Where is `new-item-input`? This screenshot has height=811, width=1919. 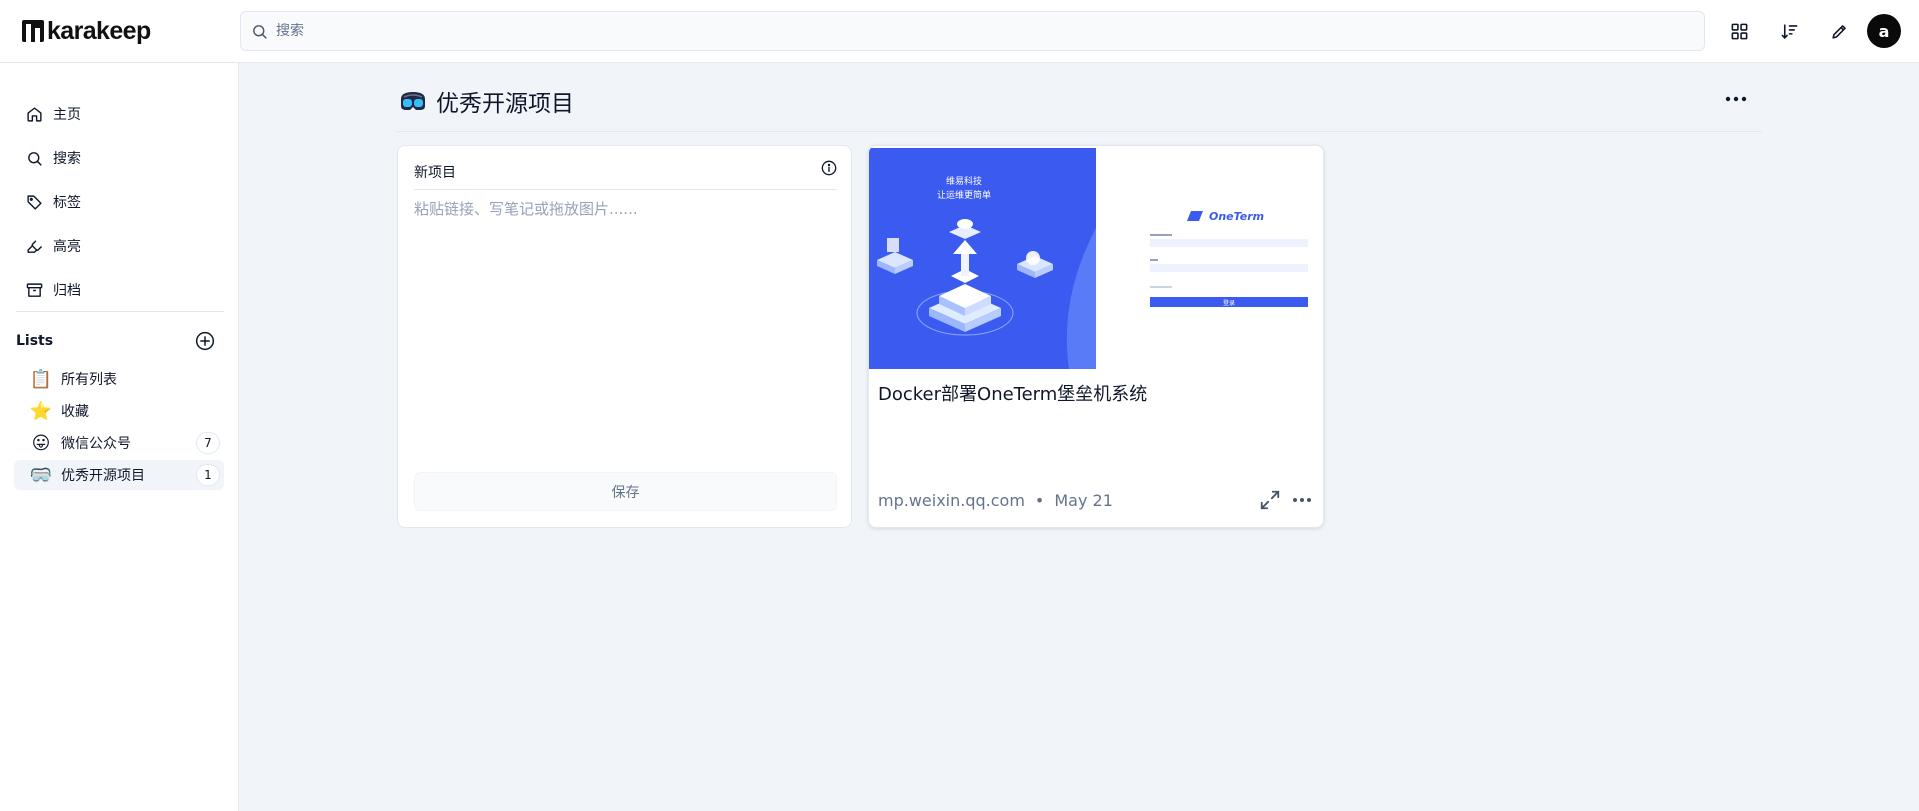
new-item-input is located at coordinates (625, 324).